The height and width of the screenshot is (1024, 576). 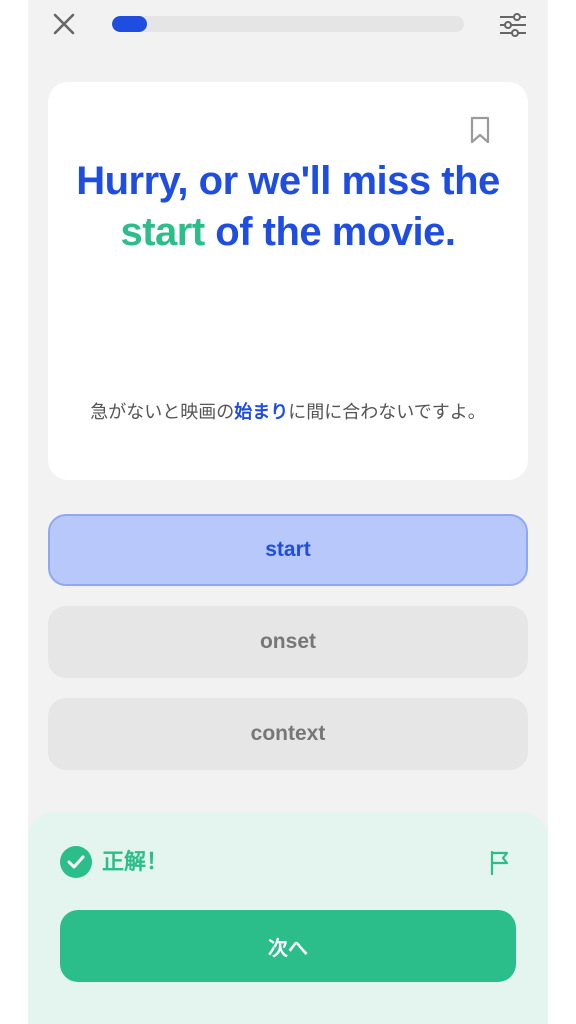 What do you see at coordinates (130, 24) in the screenshot?
I see `progress-fill` at bounding box center [130, 24].